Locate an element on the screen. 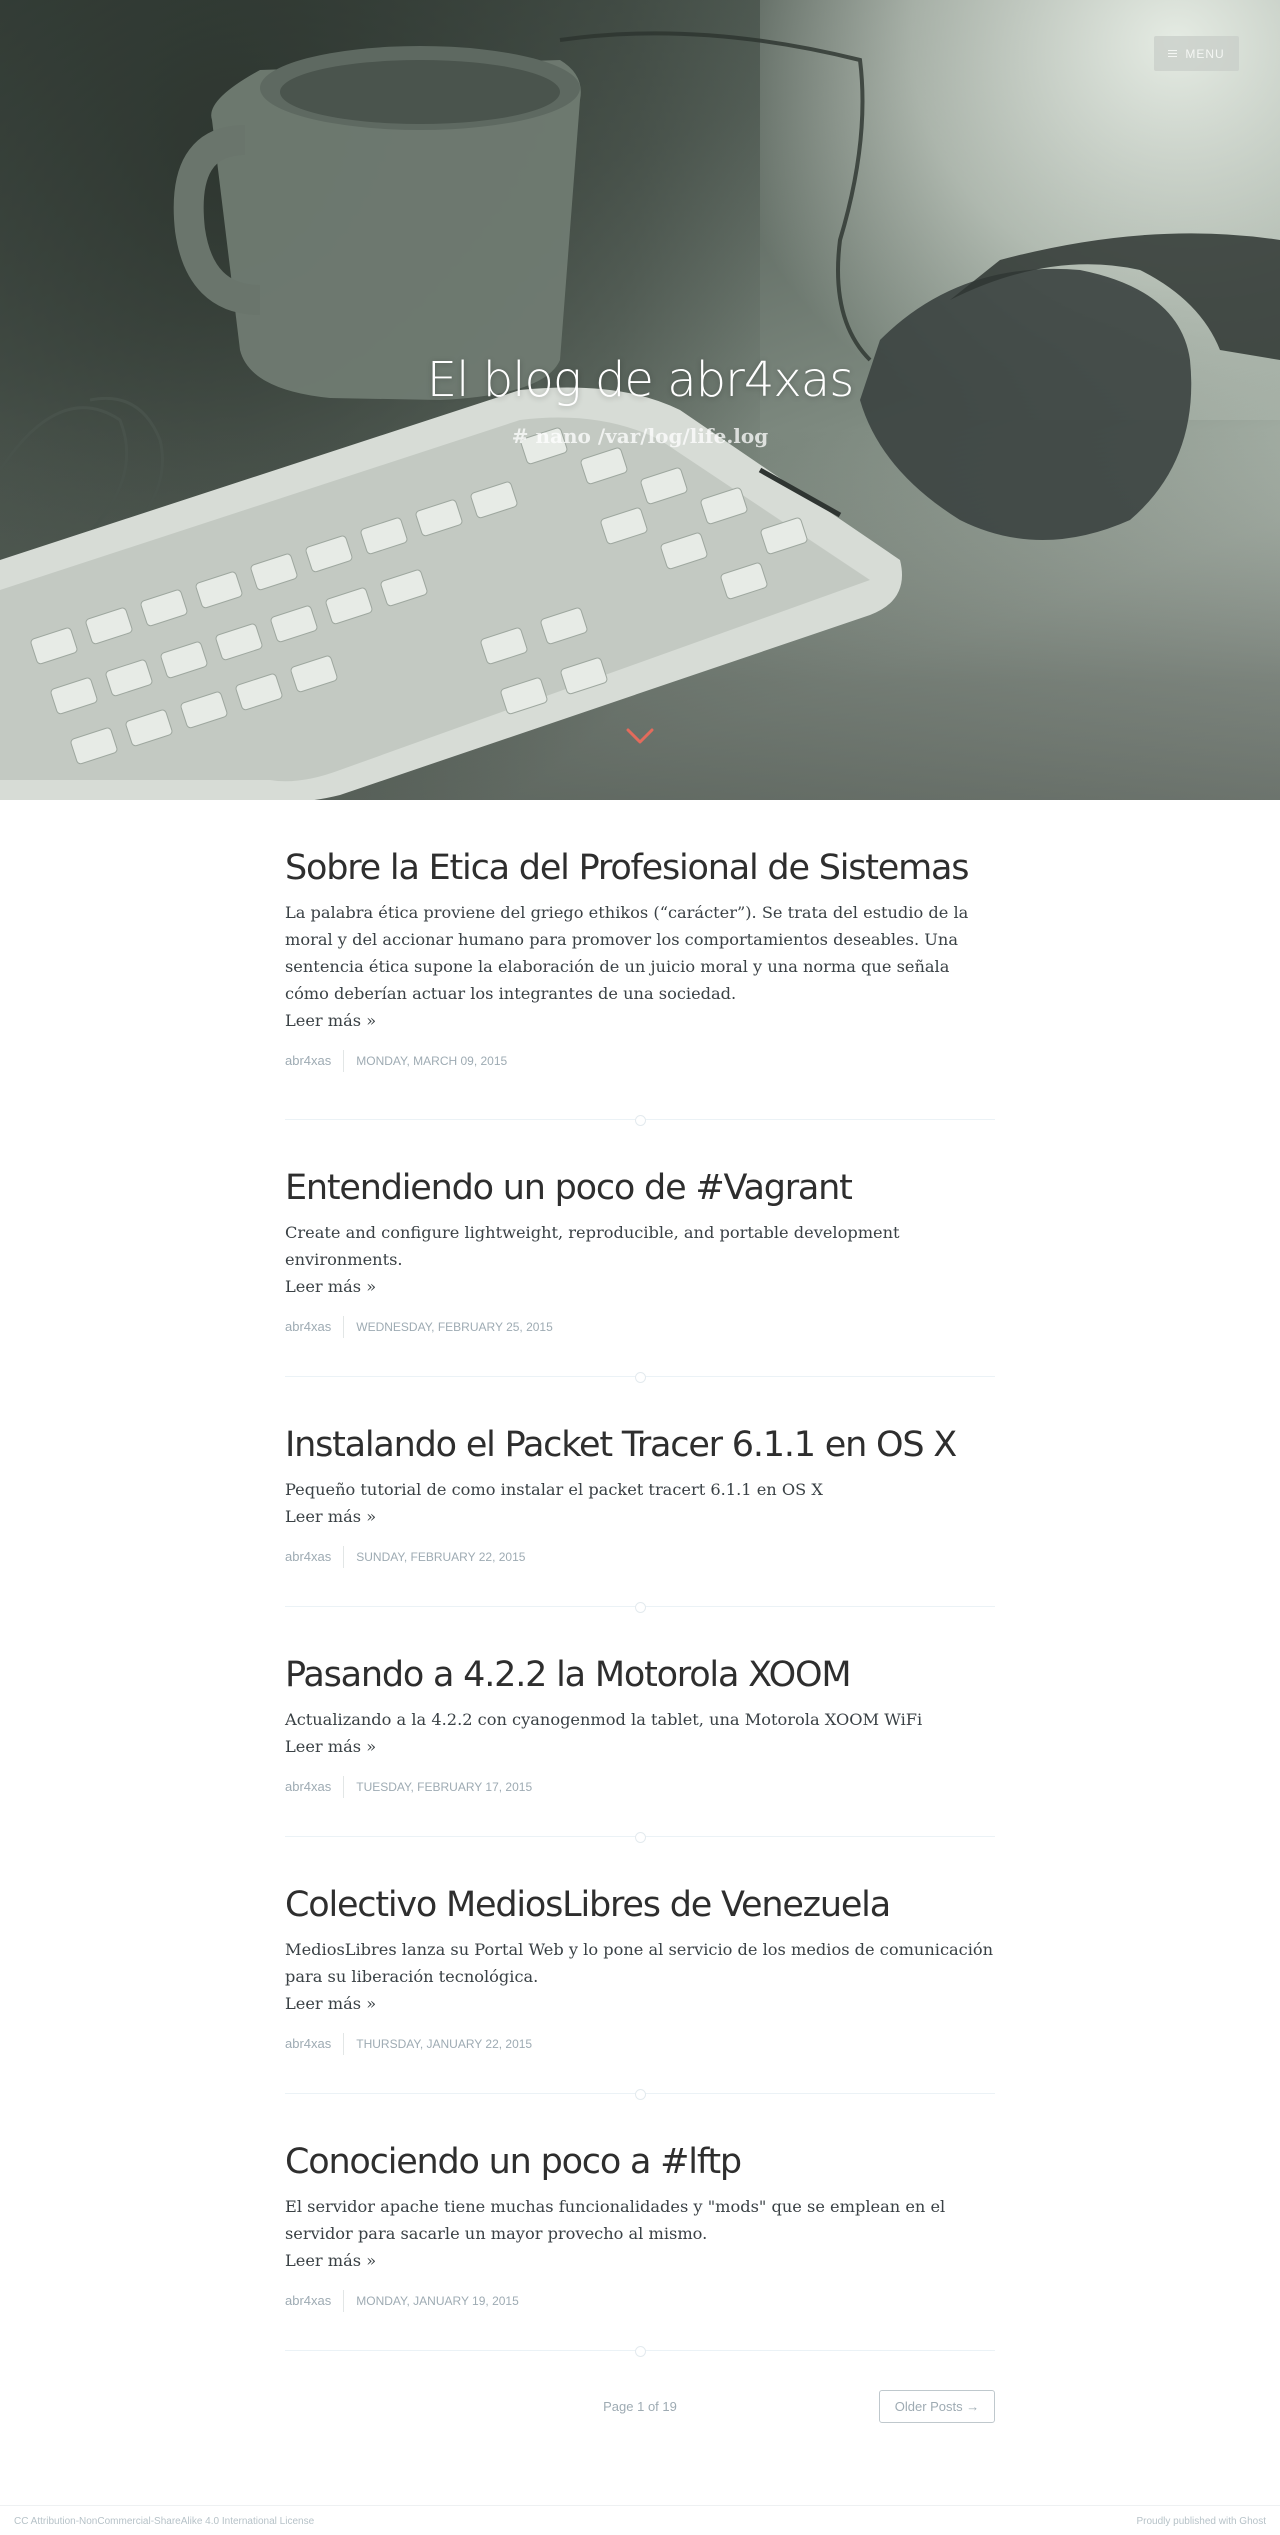 The image size is (1280, 2535). post-date: Thursday, January 22, 2015 is located at coordinates (444, 2044).